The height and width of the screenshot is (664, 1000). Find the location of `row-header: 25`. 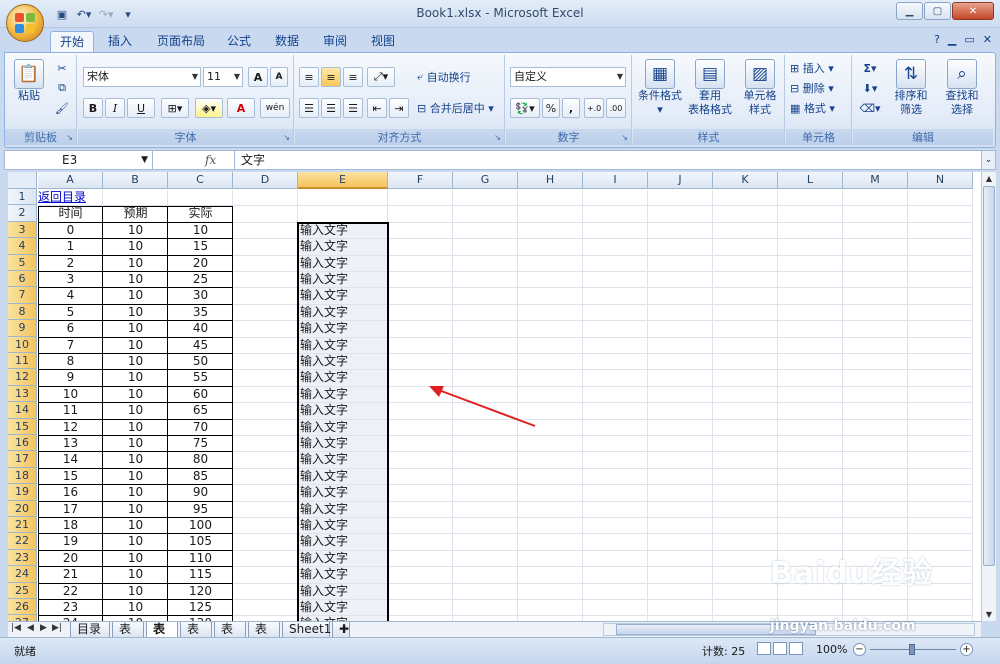

row-header: 25 is located at coordinates (22, 590).